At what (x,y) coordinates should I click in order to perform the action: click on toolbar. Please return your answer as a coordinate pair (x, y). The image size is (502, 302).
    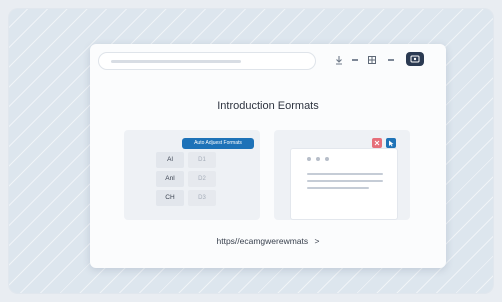
    Looking at the image, I should click on (268, 61).